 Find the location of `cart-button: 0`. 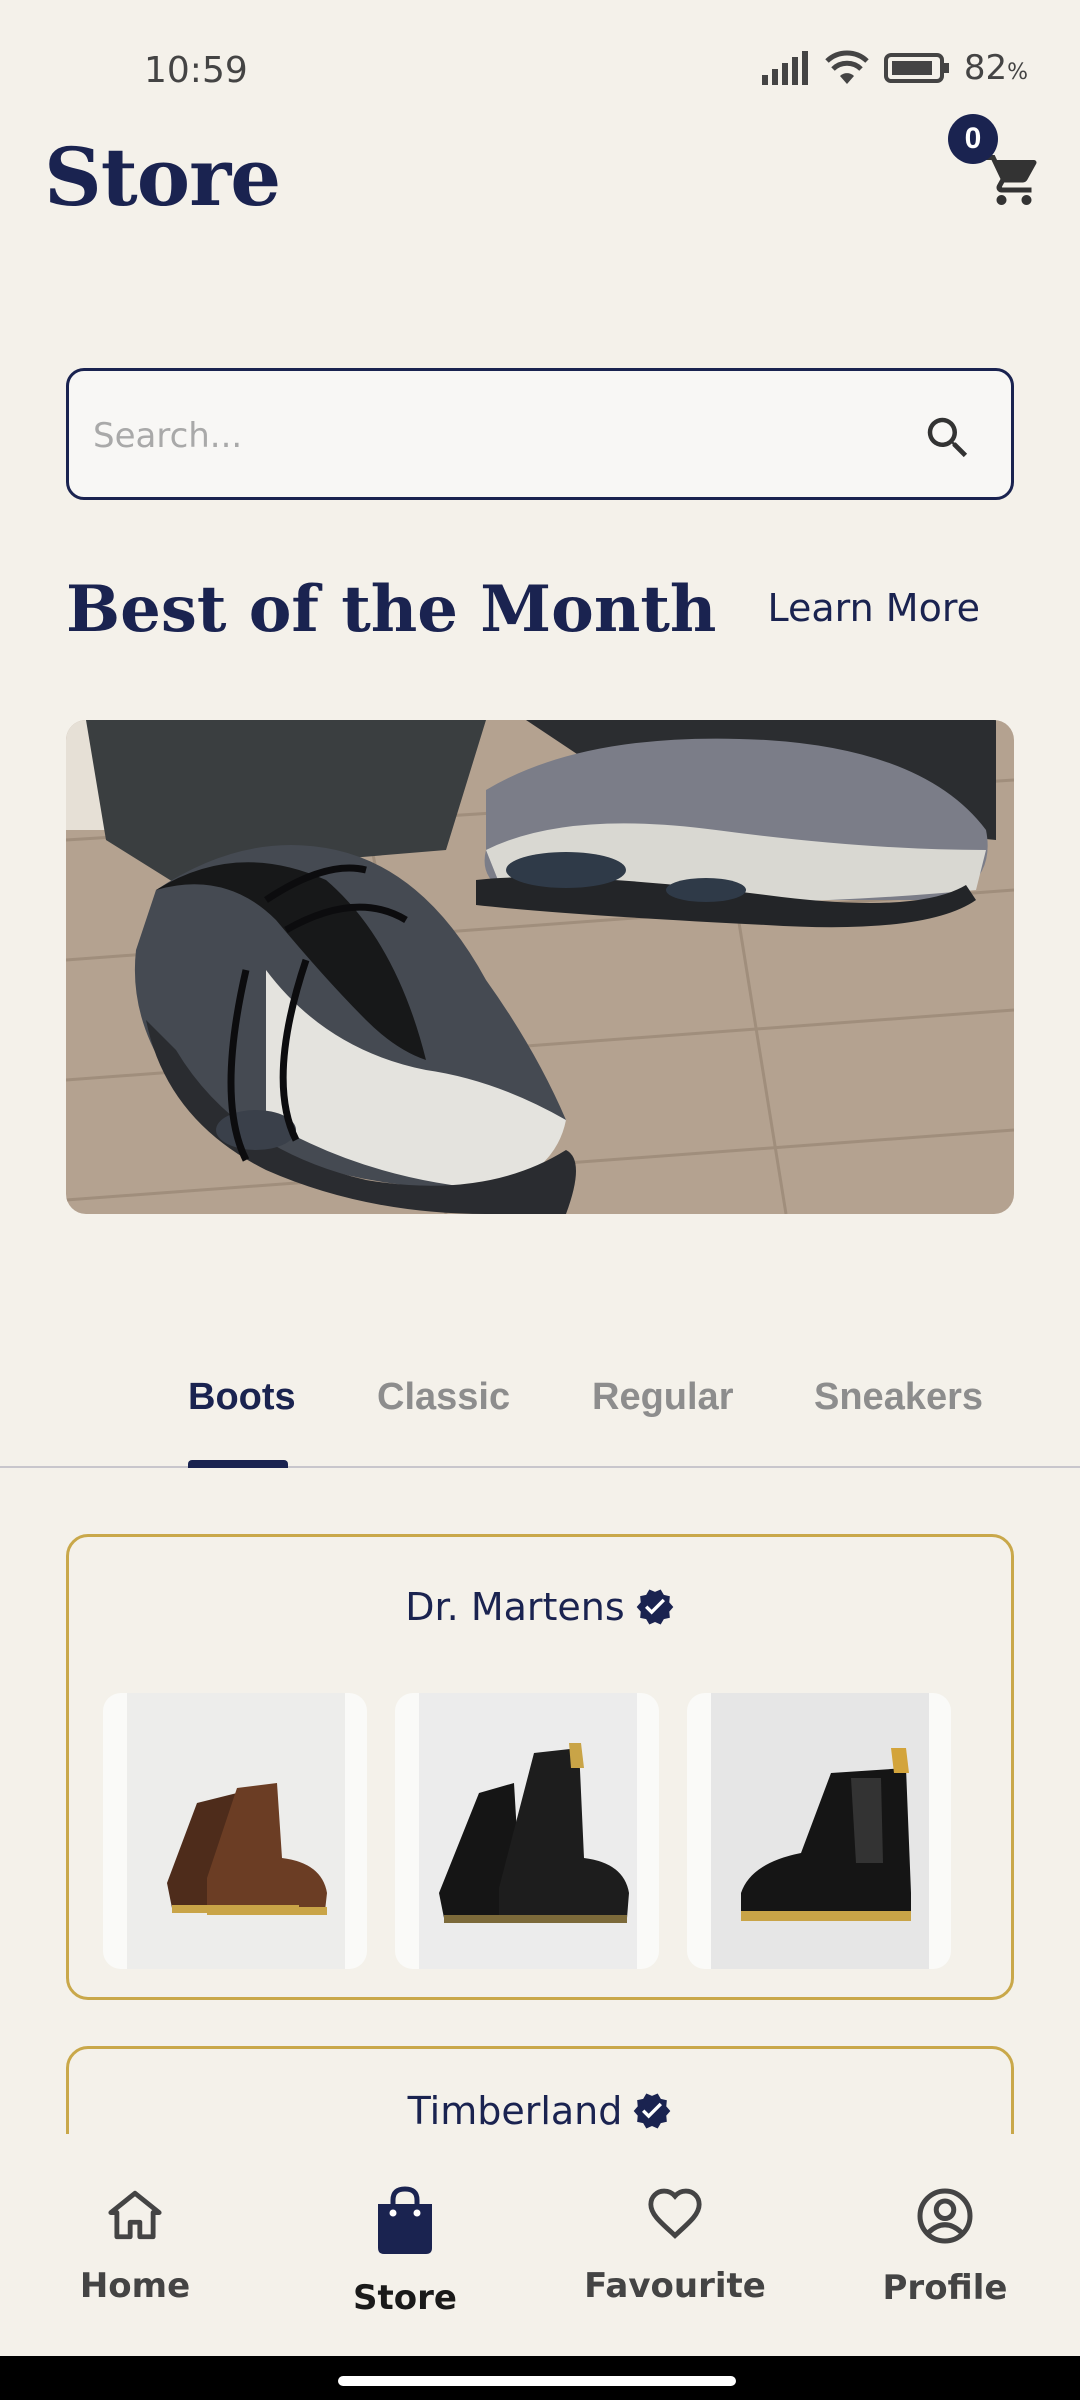

cart-button: 0 is located at coordinates (998, 164).